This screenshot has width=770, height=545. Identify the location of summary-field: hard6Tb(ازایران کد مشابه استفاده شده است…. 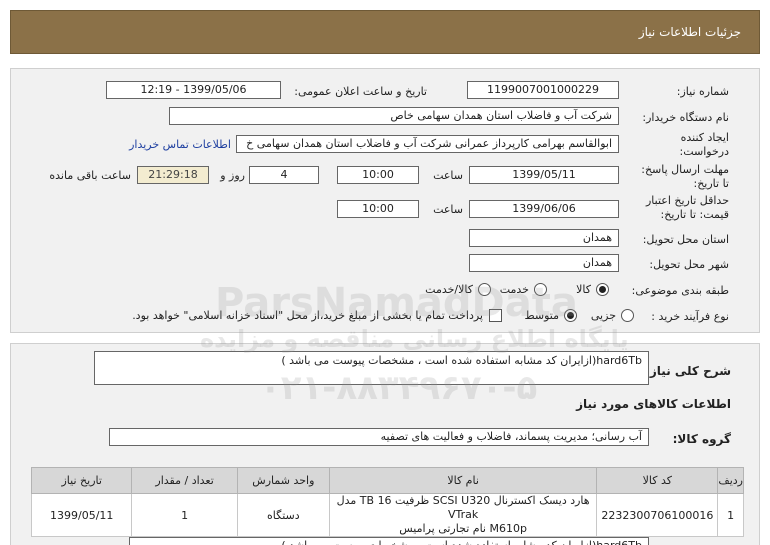
(371, 368).